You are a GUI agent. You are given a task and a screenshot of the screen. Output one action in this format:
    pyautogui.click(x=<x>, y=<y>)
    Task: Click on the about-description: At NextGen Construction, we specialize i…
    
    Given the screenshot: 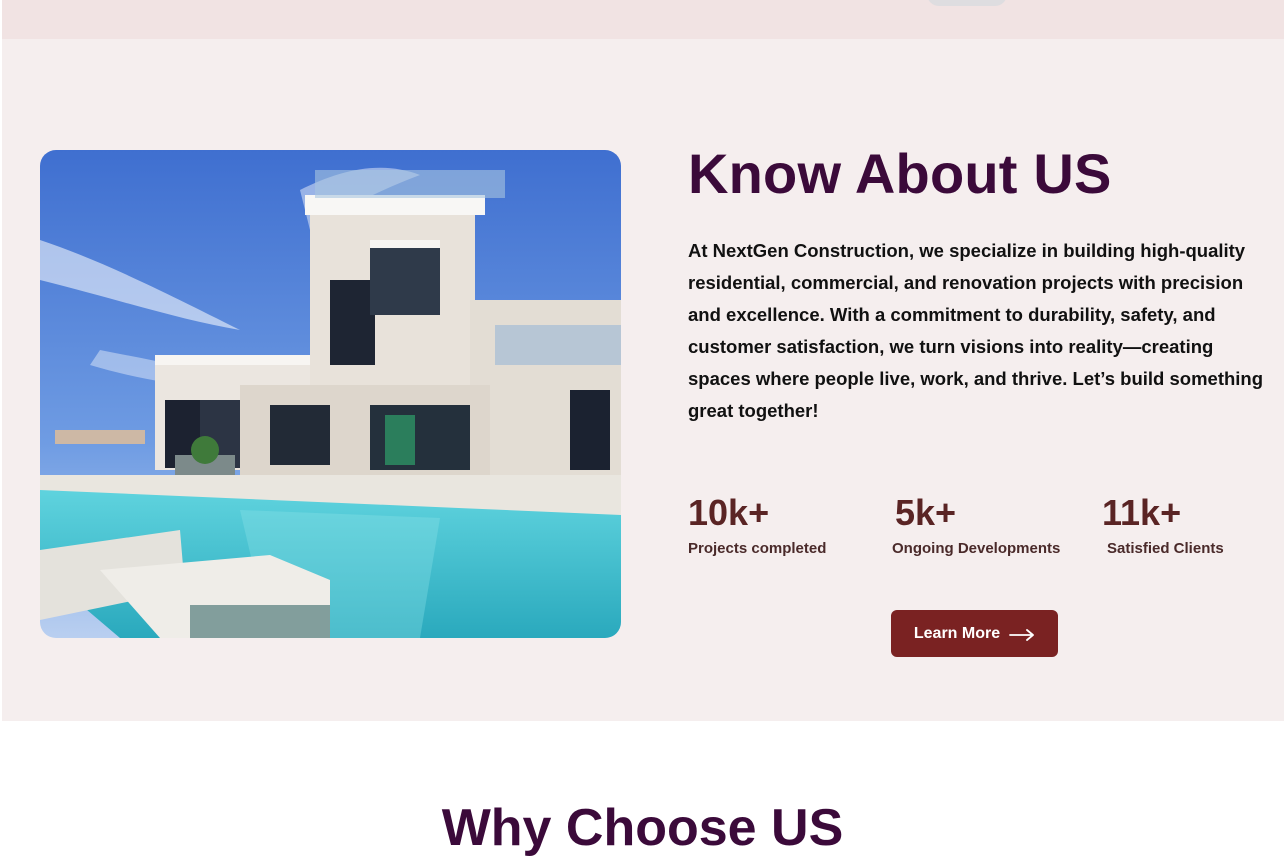 What is the action you would take?
    pyautogui.click(x=976, y=330)
    